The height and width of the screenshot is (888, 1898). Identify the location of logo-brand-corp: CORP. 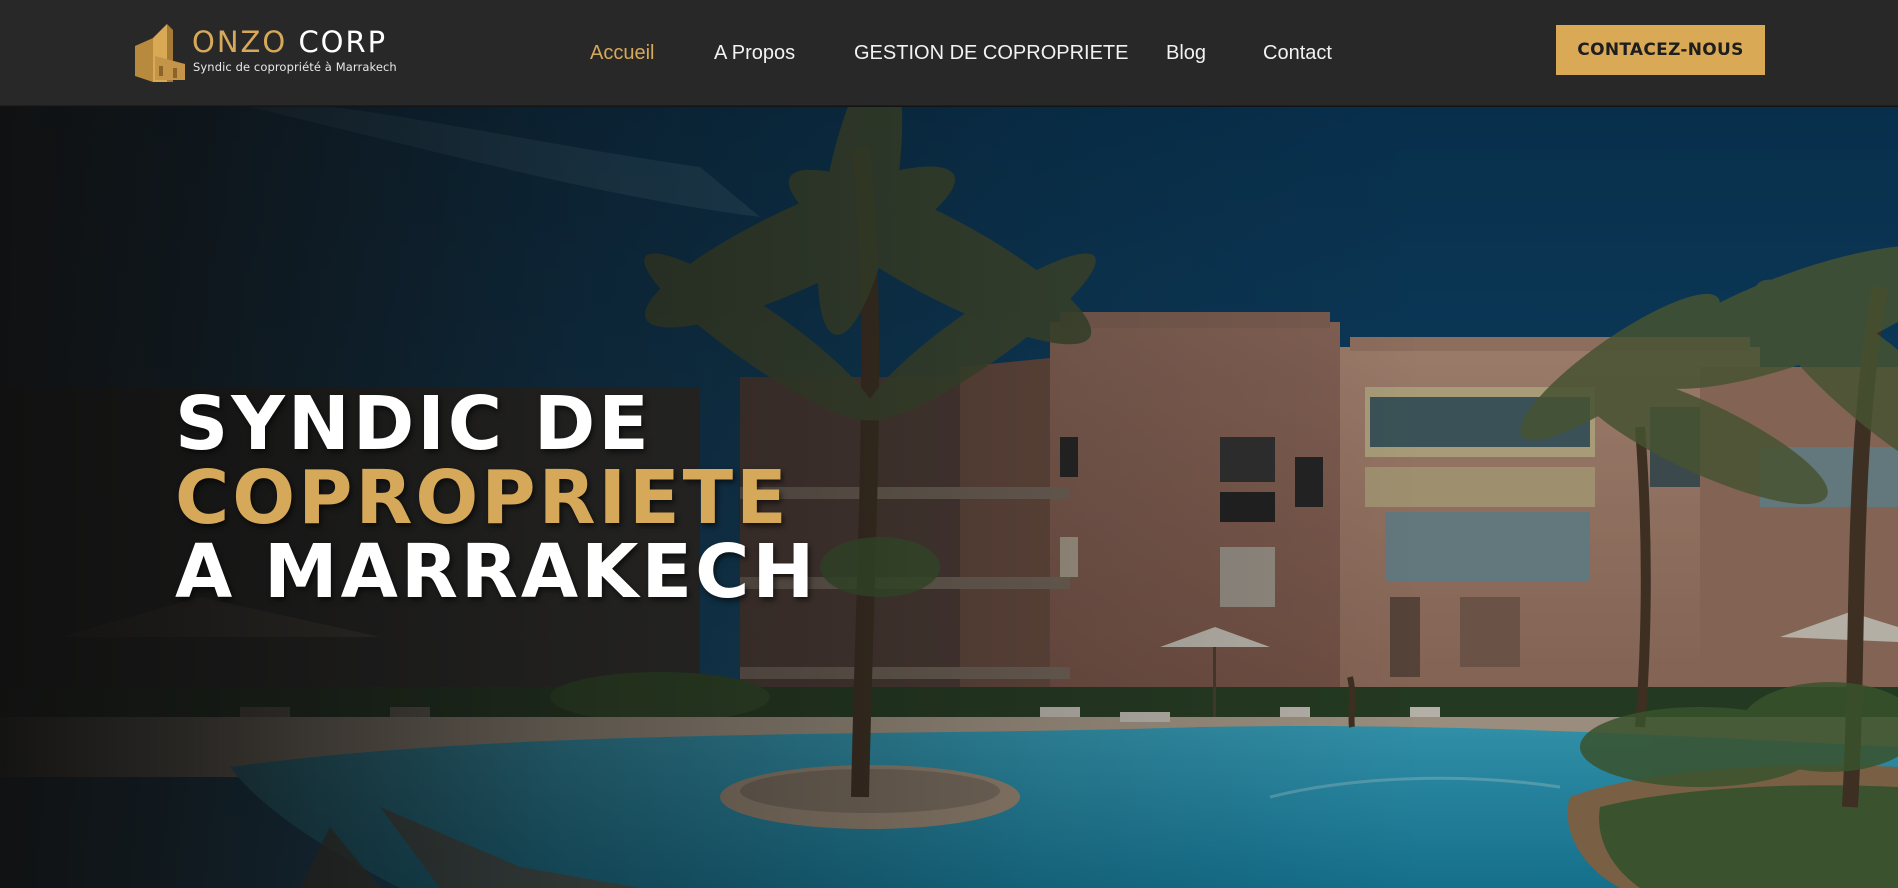
(343, 42).